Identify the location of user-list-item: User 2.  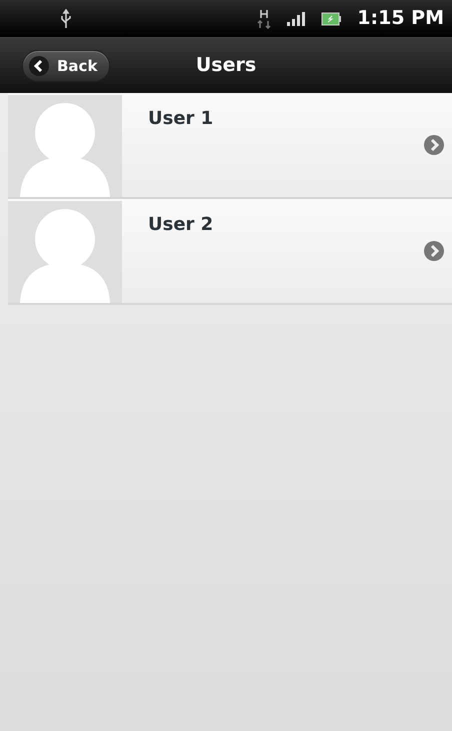
(230, 252).